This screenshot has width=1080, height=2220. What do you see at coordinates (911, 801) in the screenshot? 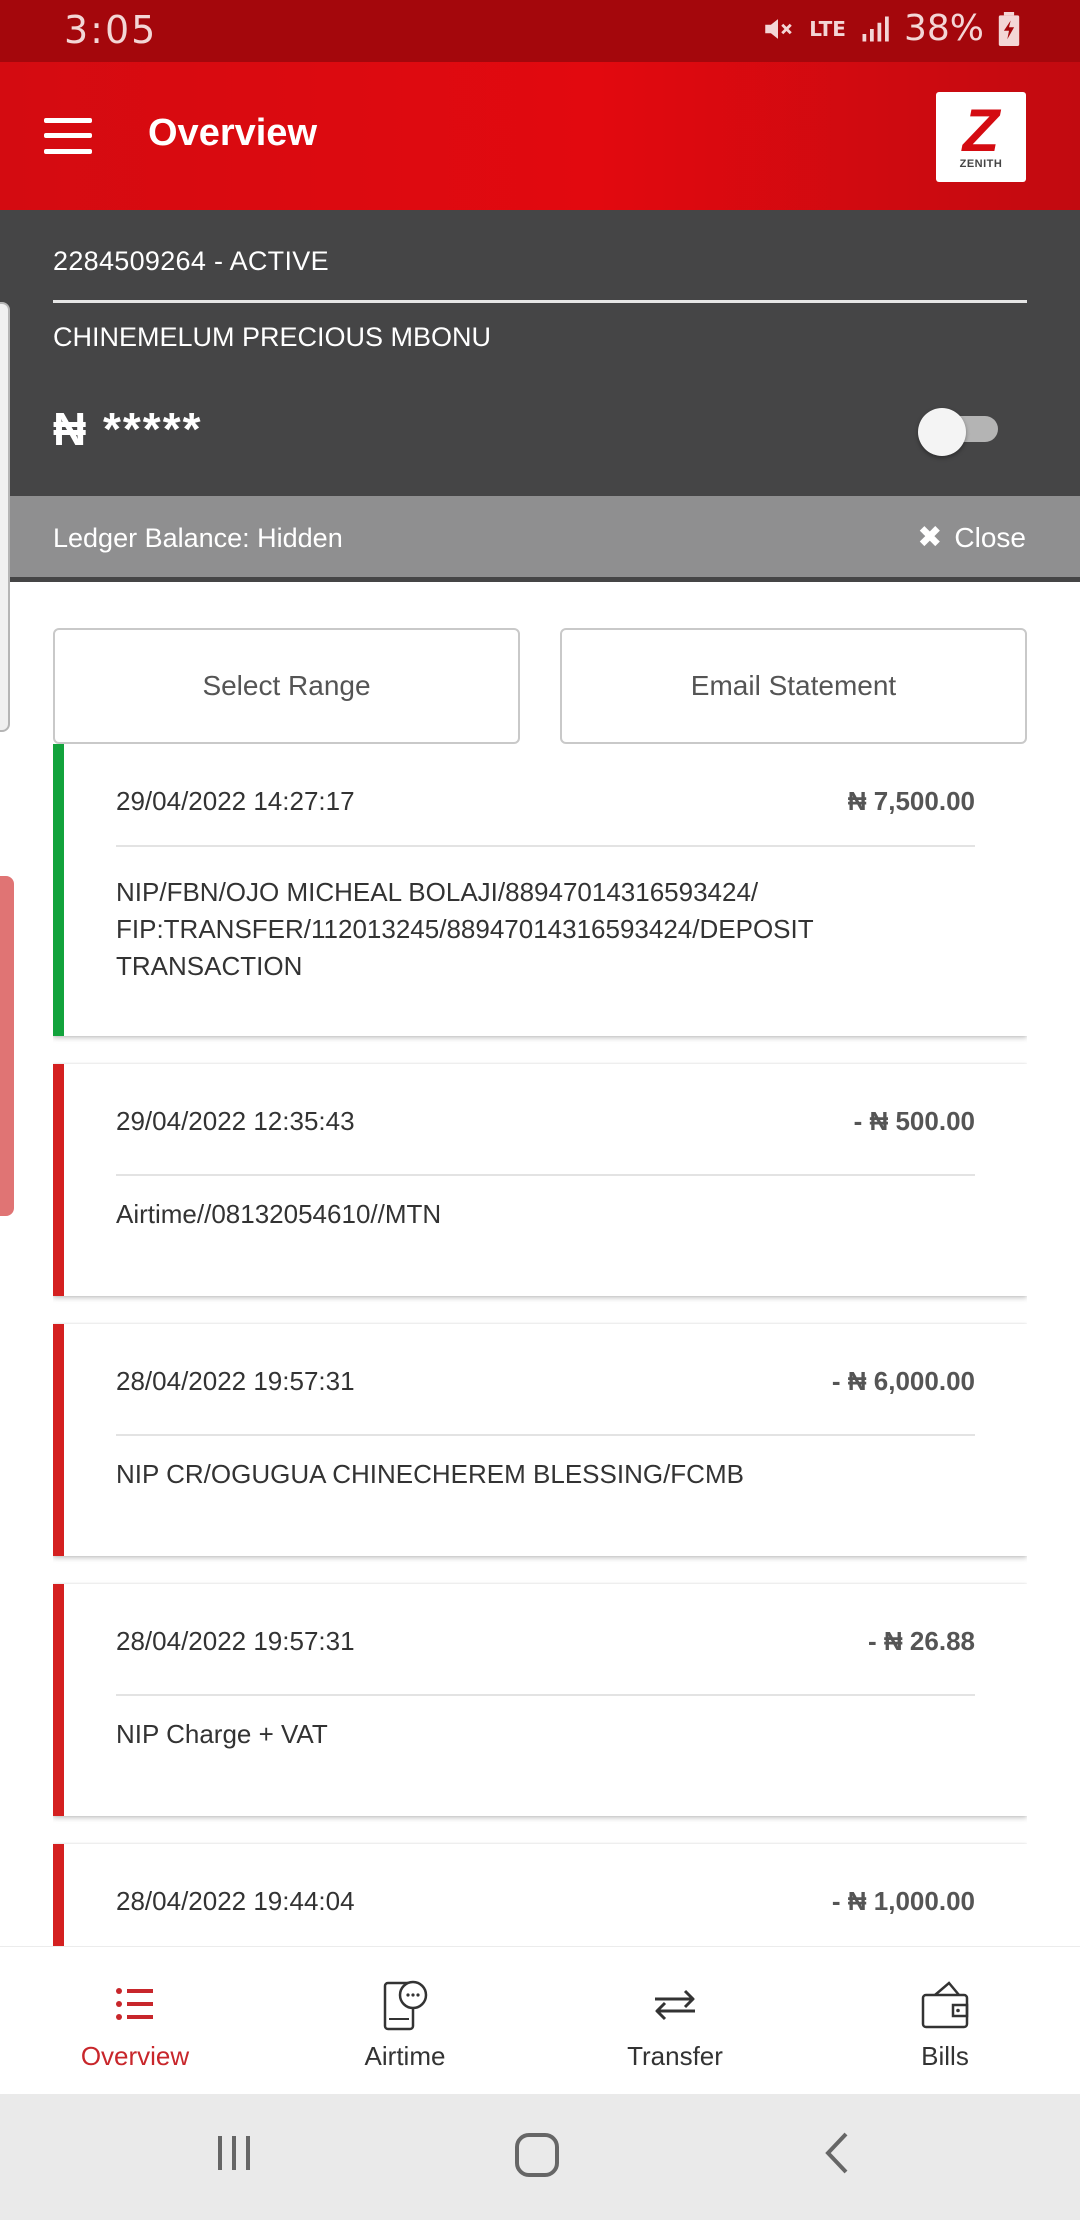
I see `transaction-amount: ₦ 7,500.00` at bounding box center [911, 801].